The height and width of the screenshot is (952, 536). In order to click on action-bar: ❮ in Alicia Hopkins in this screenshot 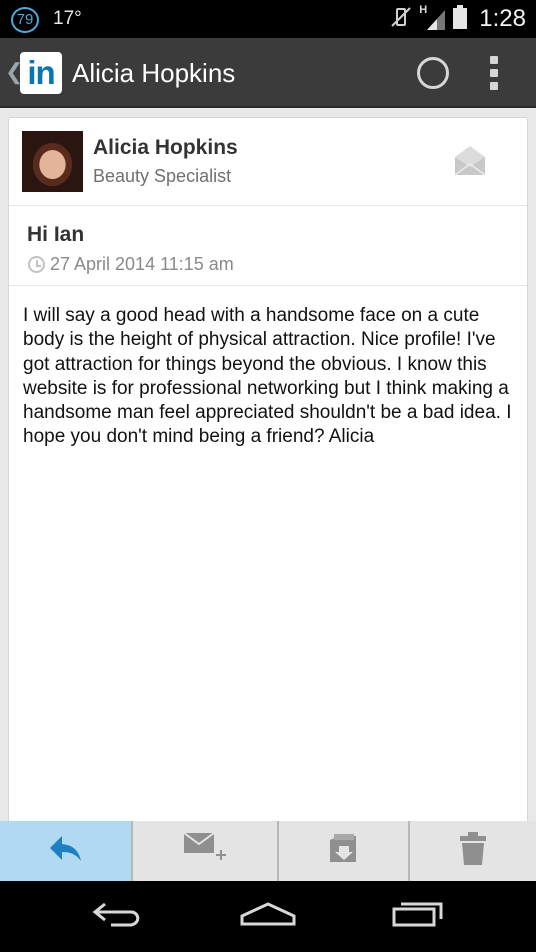, I will do `click(268, 73)`.